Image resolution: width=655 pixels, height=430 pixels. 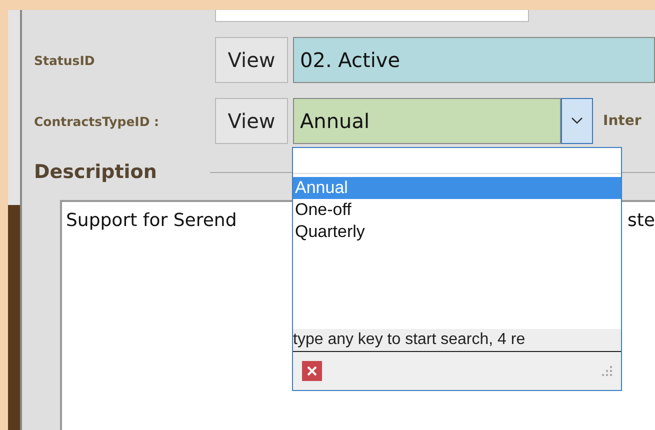 I want to click on field-label: StatusID, so click(x=65, y=60).